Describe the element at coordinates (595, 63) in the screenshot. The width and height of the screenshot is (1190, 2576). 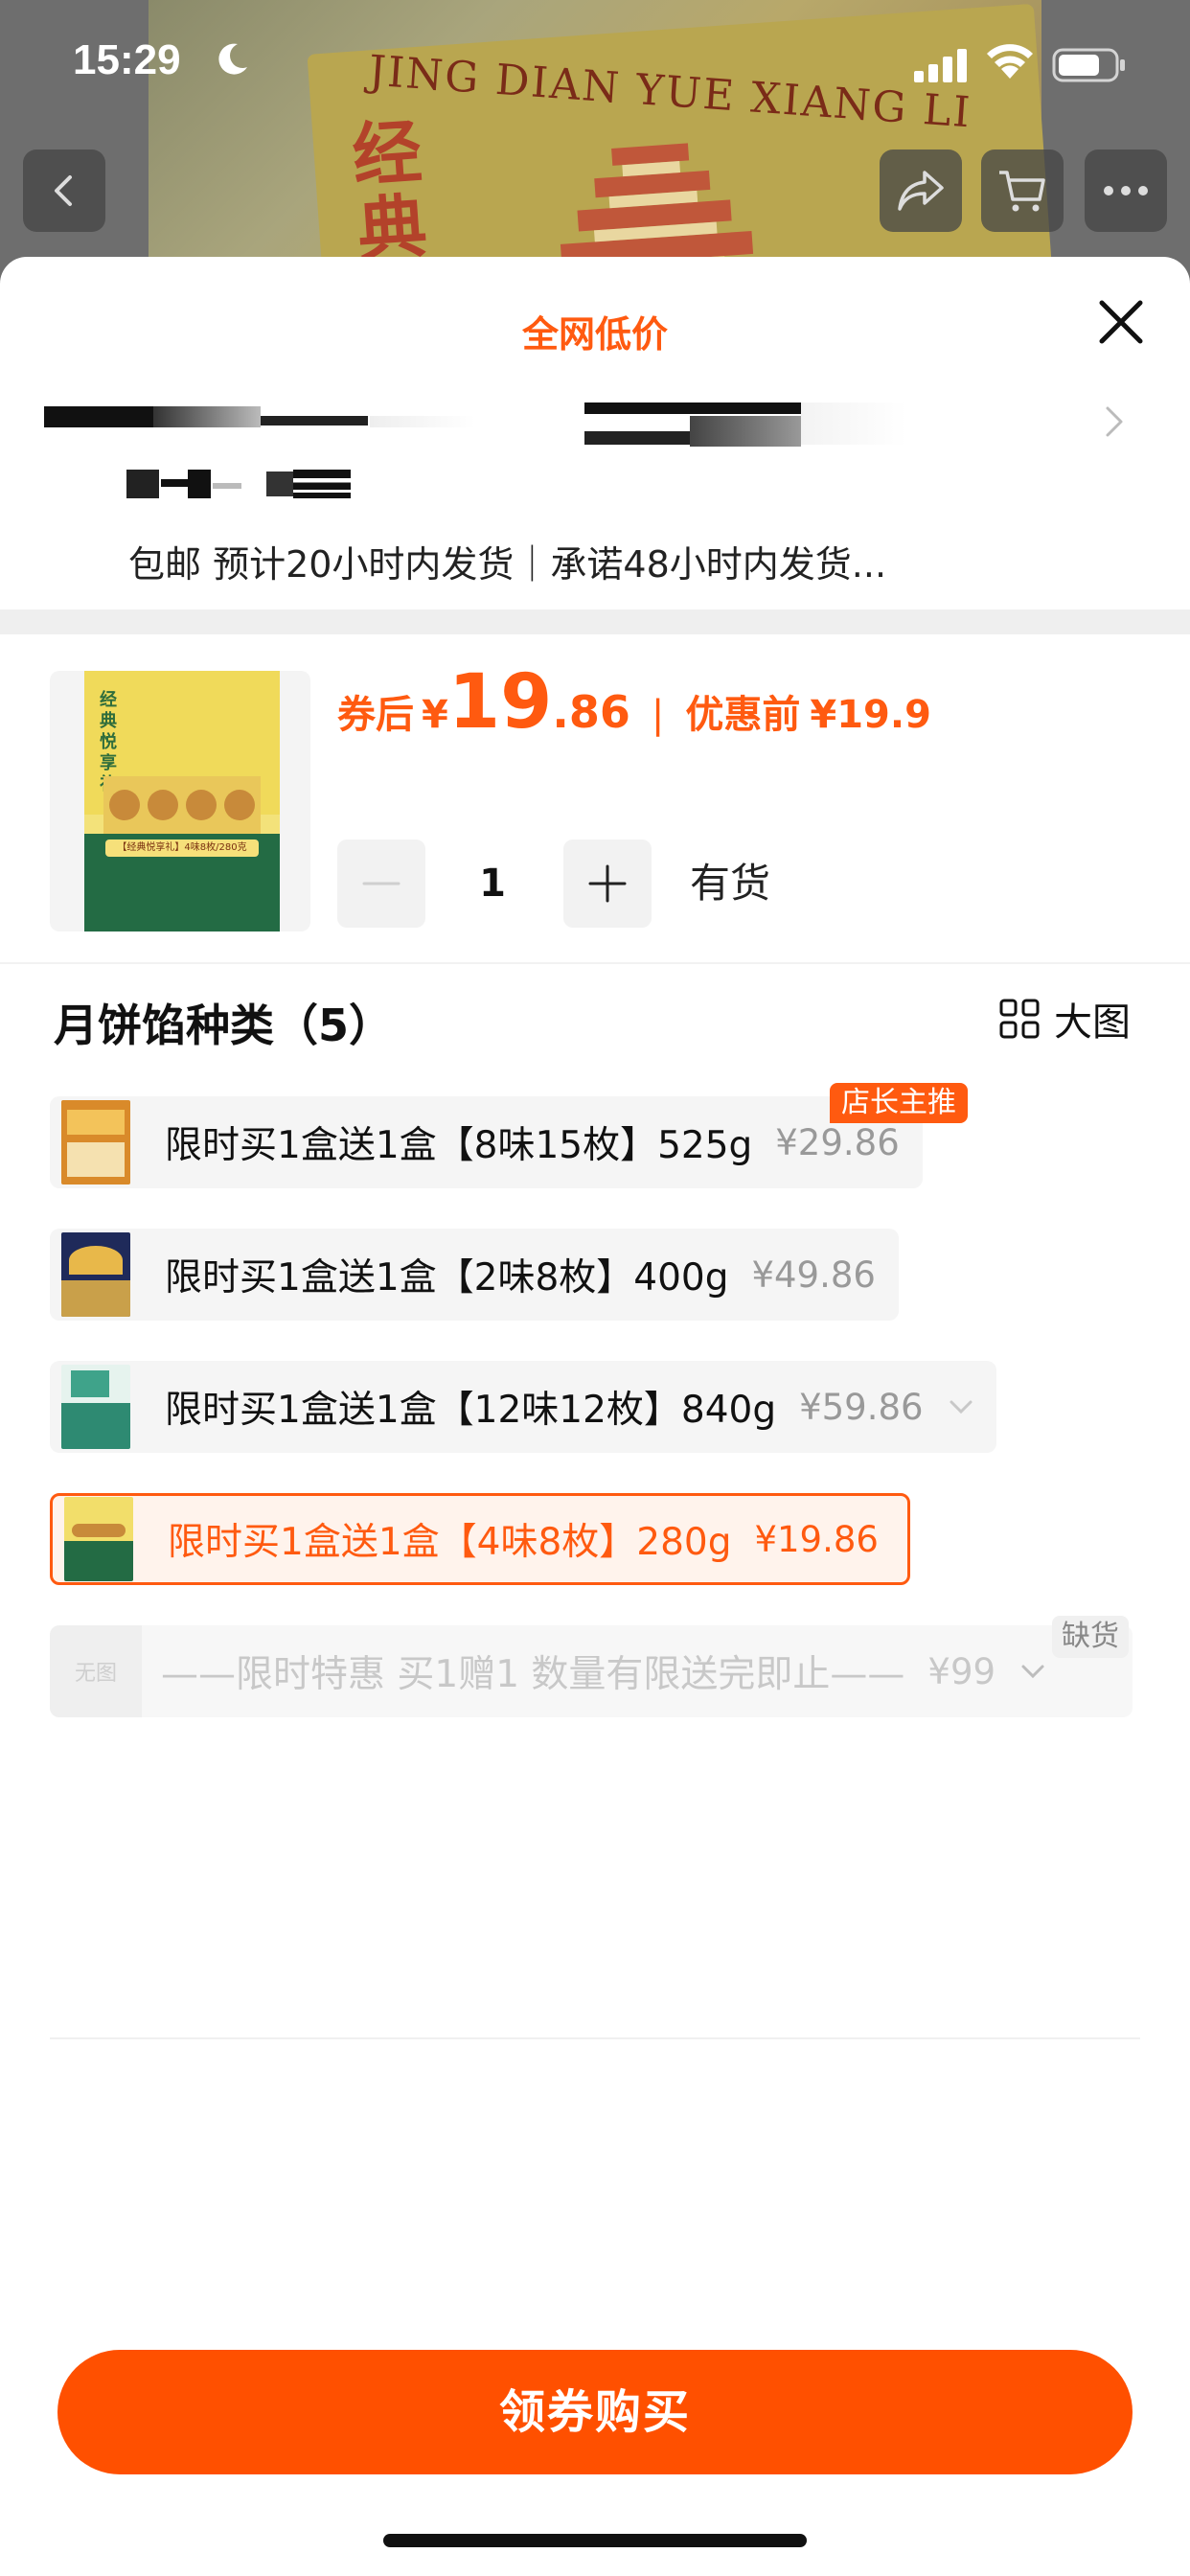
I see `status-bar: 15:29` at that location.